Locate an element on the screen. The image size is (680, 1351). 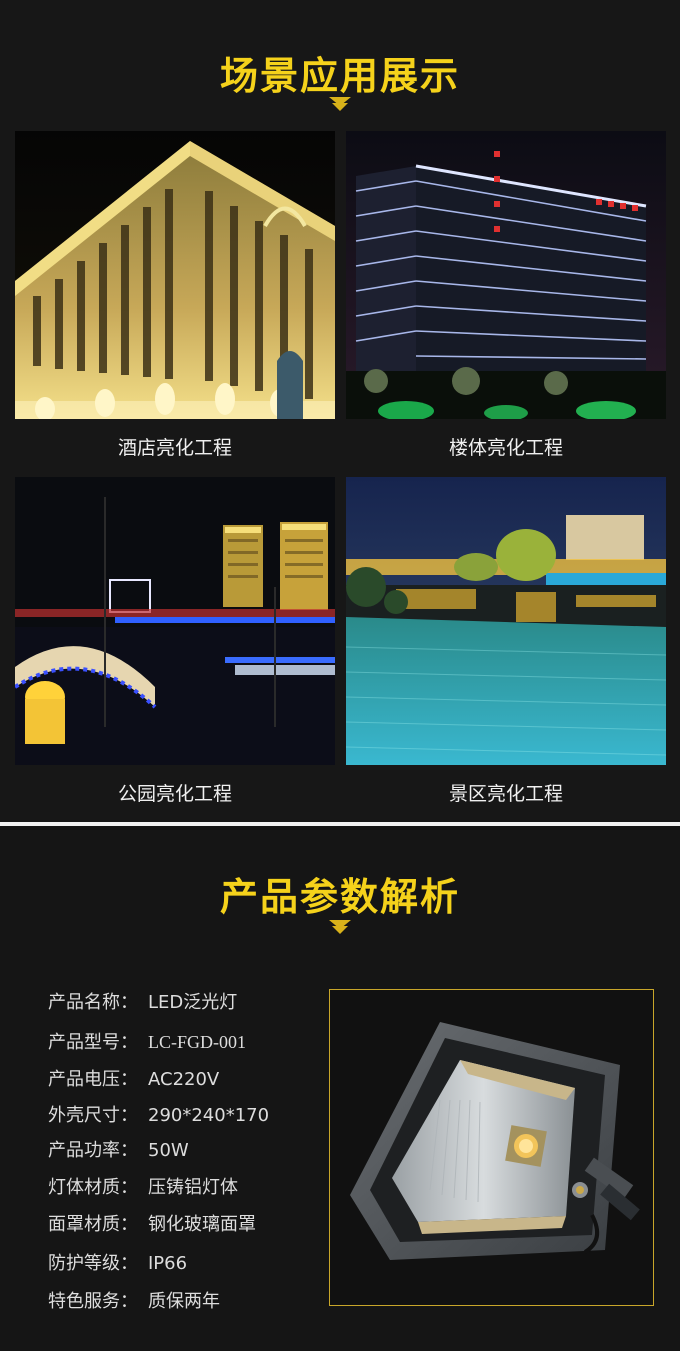
spec-row-name: 产品名称： LED泛光灯 is located at coordinates (142, 1001).